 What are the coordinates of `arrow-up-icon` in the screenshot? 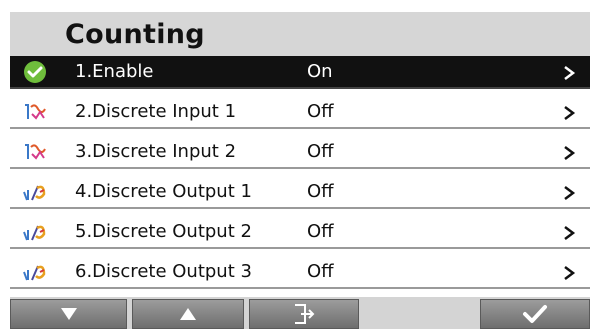 It's located at (188, 314).